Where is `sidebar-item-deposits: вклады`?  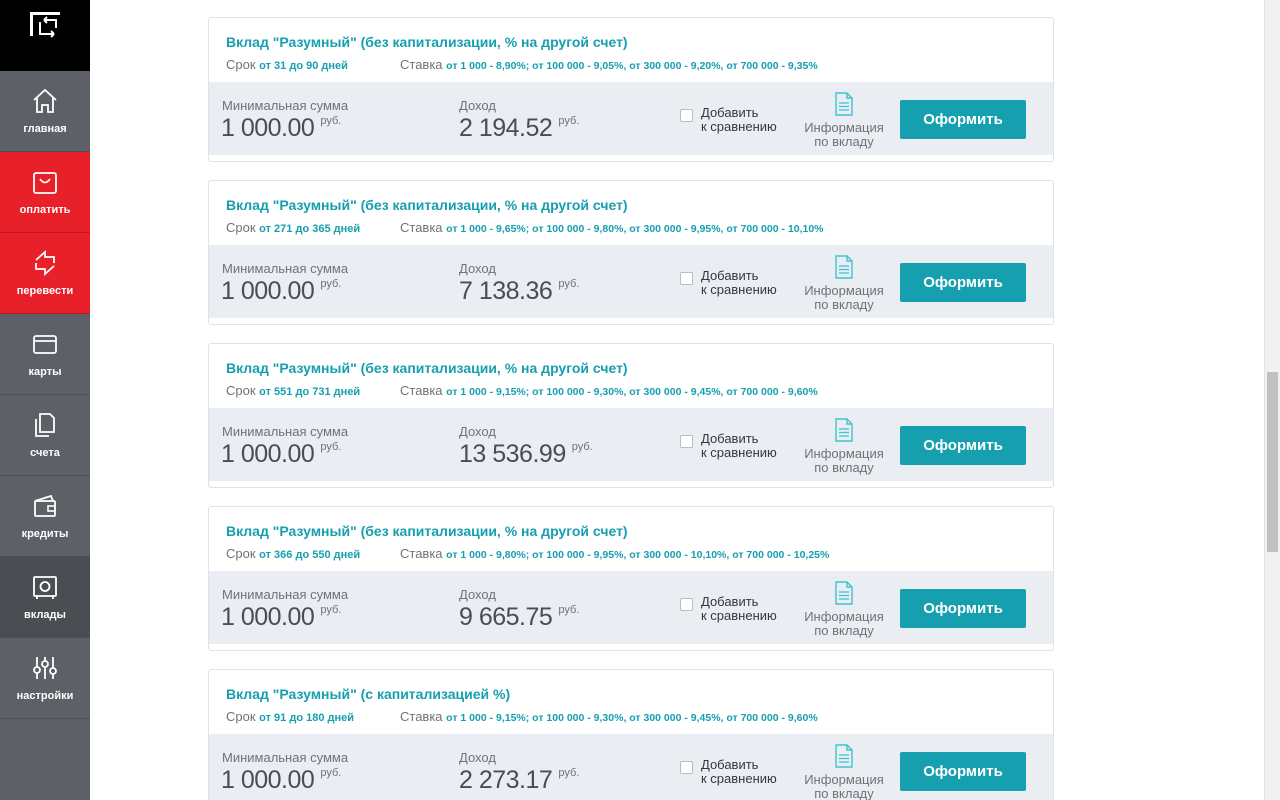
sidebar-item-deposits: вклады is located at coordinates (49, 597).